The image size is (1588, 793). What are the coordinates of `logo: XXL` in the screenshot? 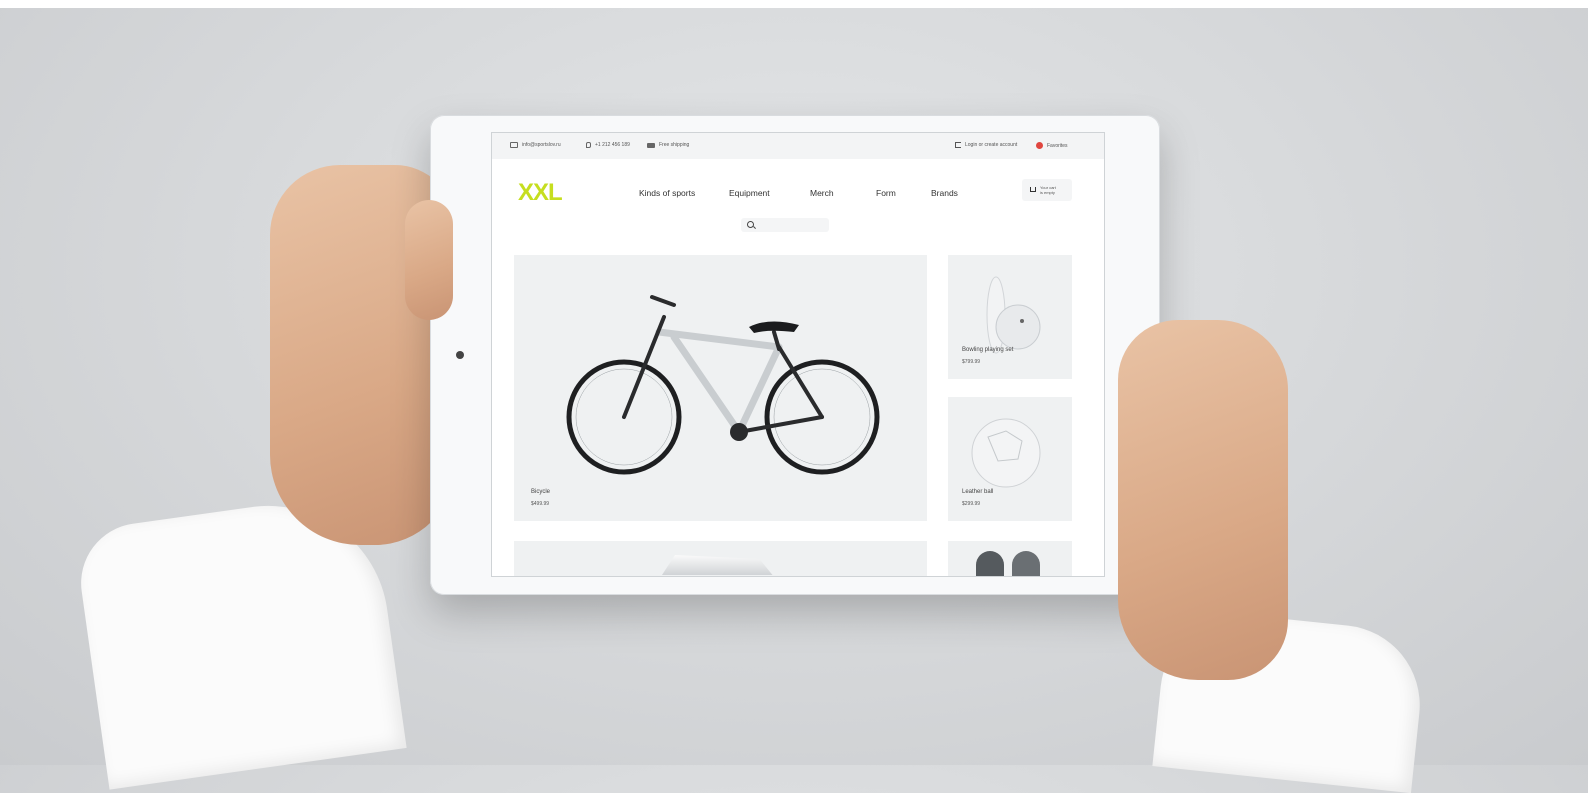 It's located at (540, 193).